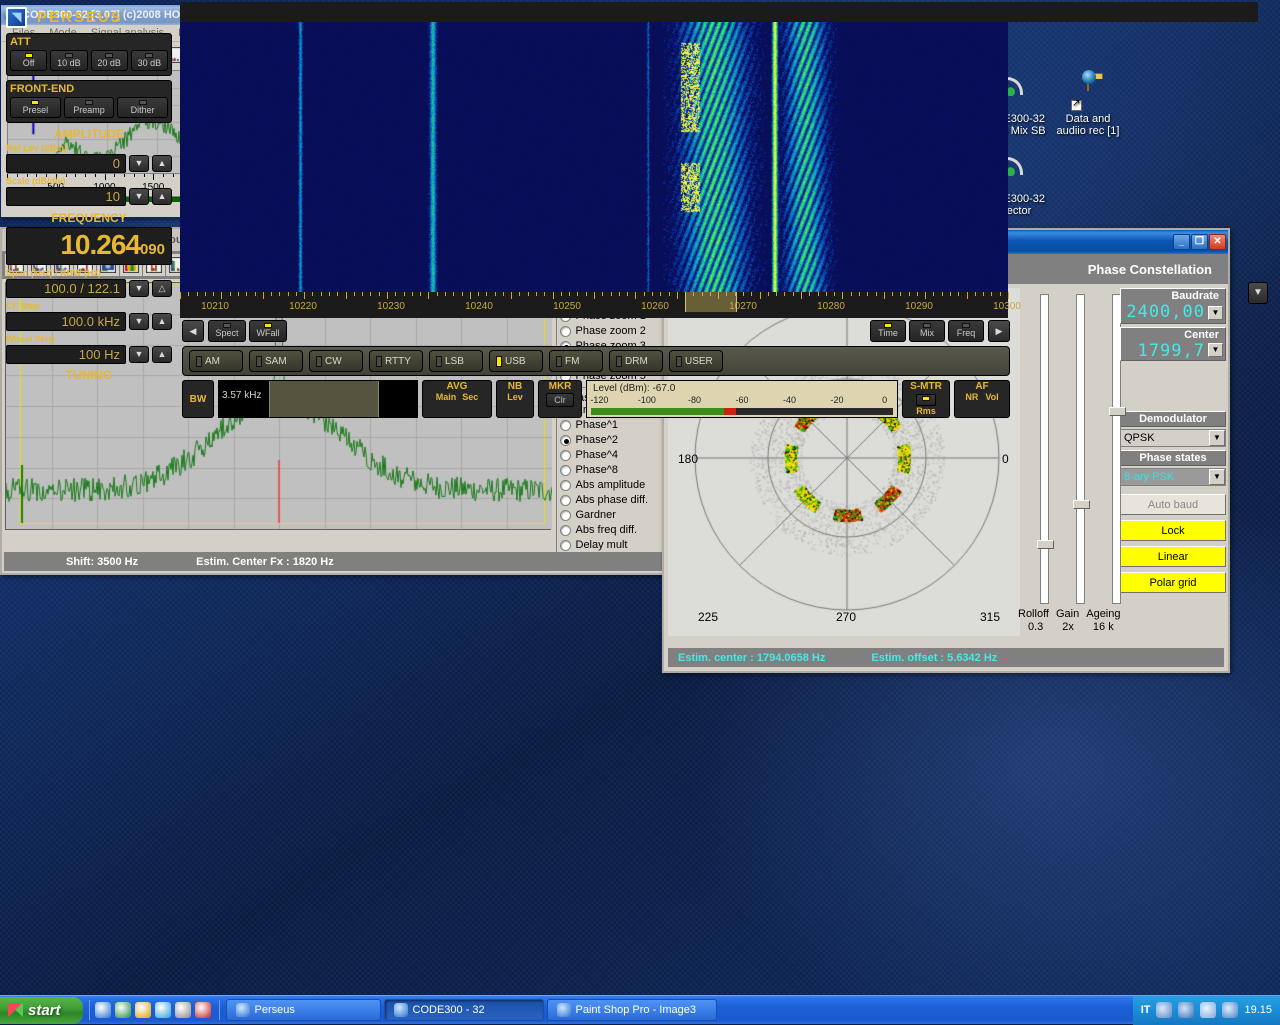  Describe the element at coordinates (1181, 242) in the screenshot. I see `minimize-button: _` at that location.